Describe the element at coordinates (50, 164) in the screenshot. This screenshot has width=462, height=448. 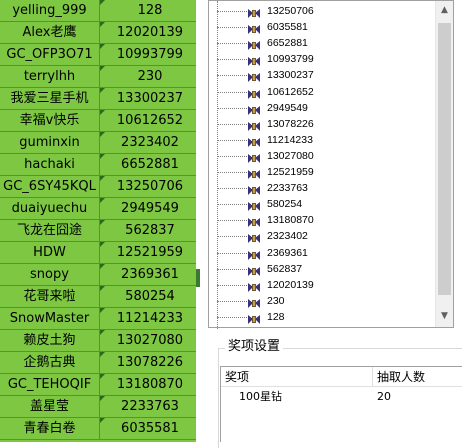
I see `name-cell: hachaki` at that location.